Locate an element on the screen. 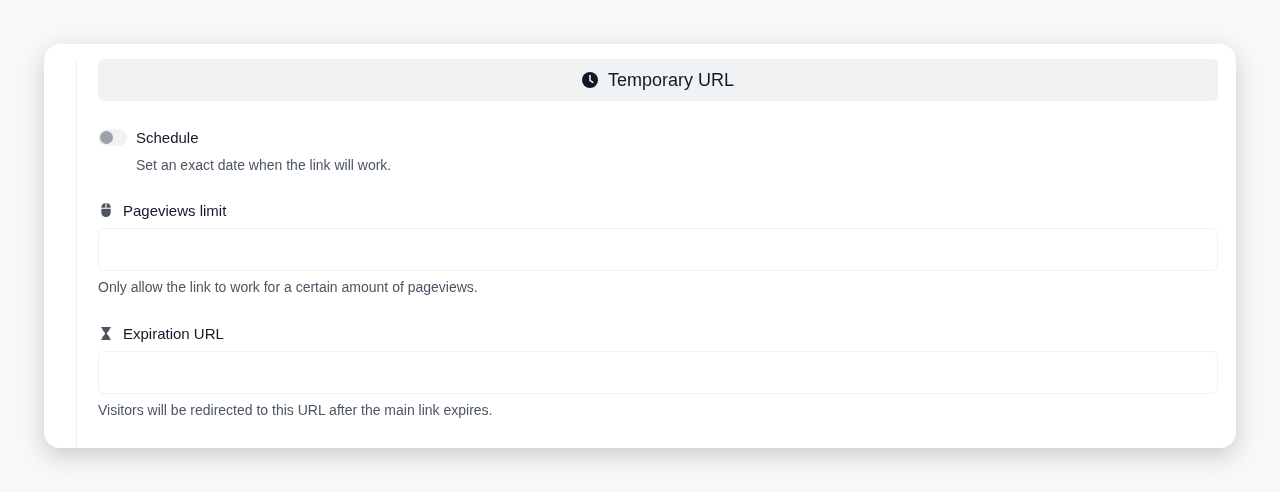  mouse-icon is located at coordinates (105, 210).